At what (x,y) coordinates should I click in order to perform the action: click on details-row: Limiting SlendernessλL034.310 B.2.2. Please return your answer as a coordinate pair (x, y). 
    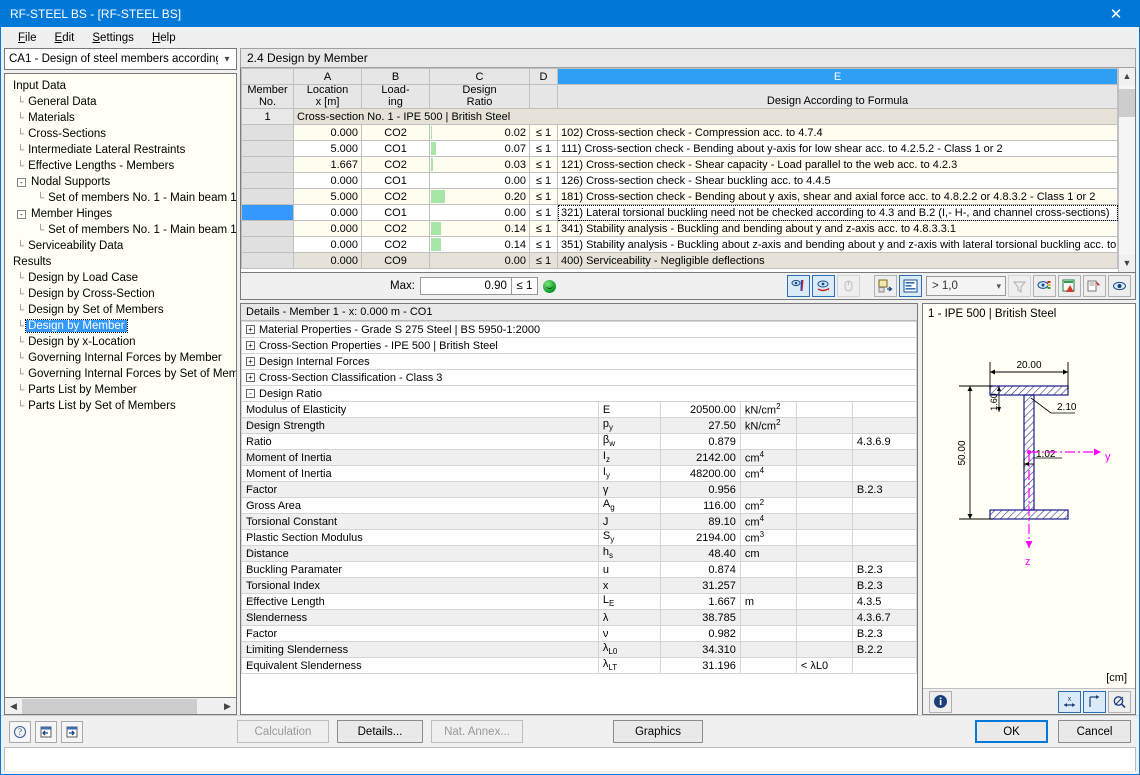
    Looking at the image, I should click on (579, 649).